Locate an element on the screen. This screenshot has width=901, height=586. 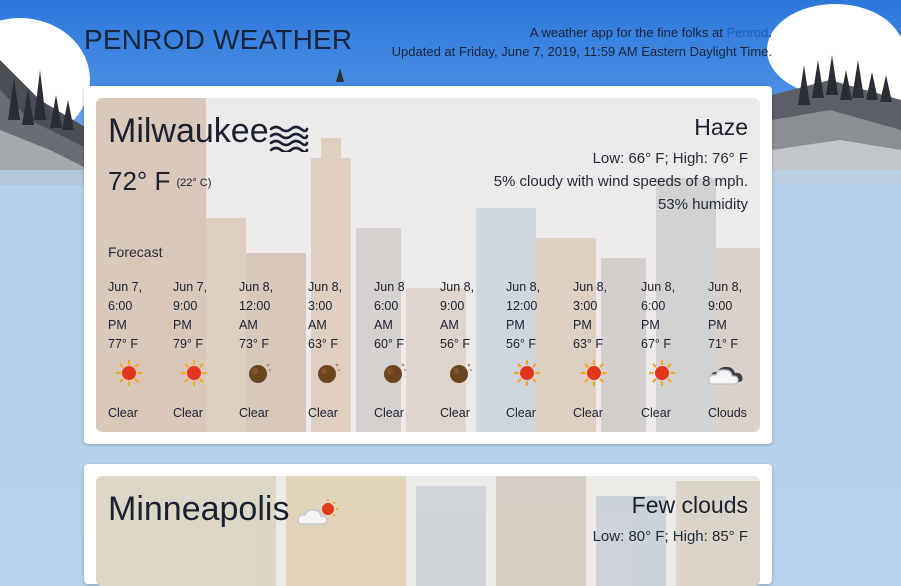
forecast-temperature: 77° F is located at coordinates (123, 344).